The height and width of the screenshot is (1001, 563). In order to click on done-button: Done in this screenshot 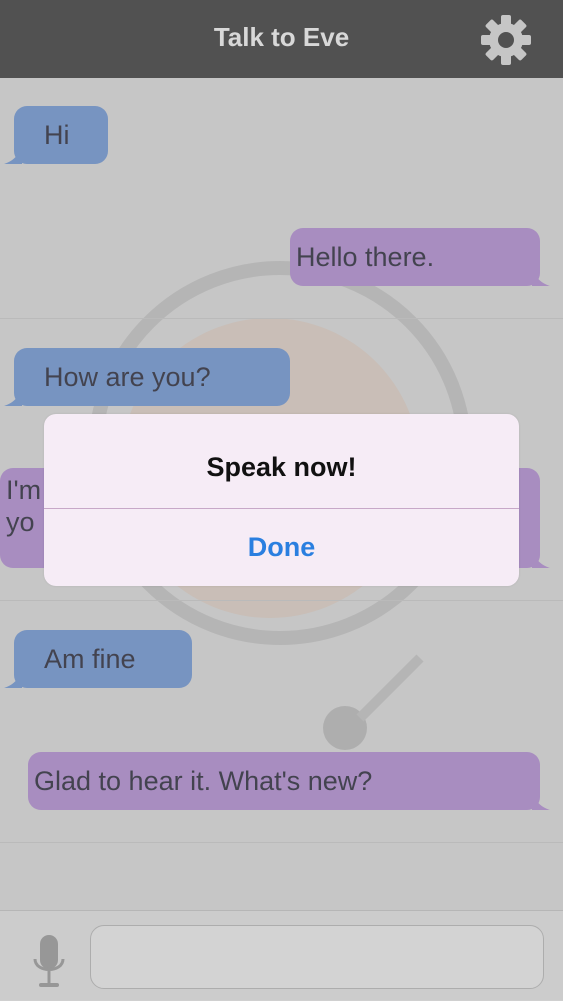, I will do `click(281, 547)`.